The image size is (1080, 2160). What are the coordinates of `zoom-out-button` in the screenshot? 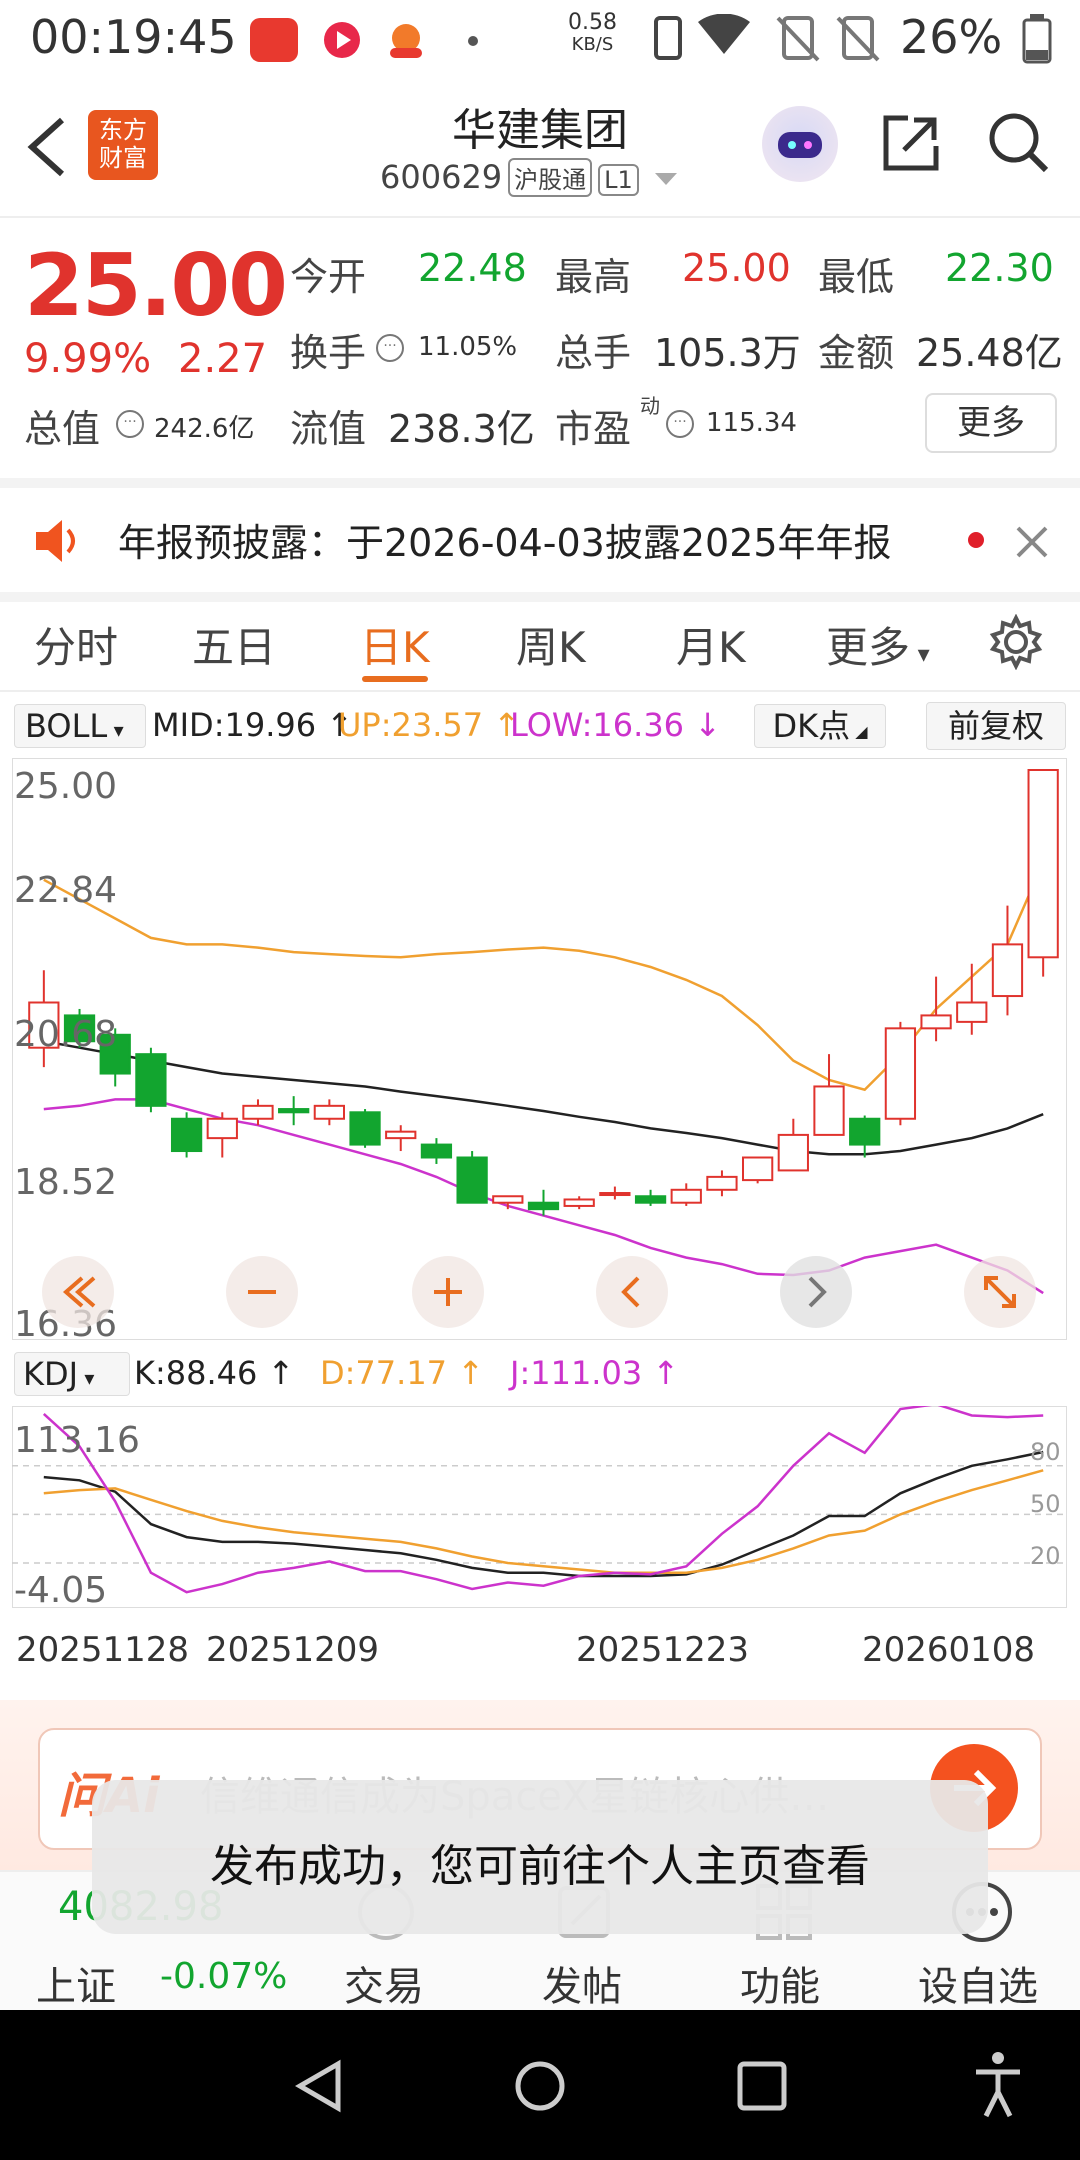 It's located at (262, 1292).